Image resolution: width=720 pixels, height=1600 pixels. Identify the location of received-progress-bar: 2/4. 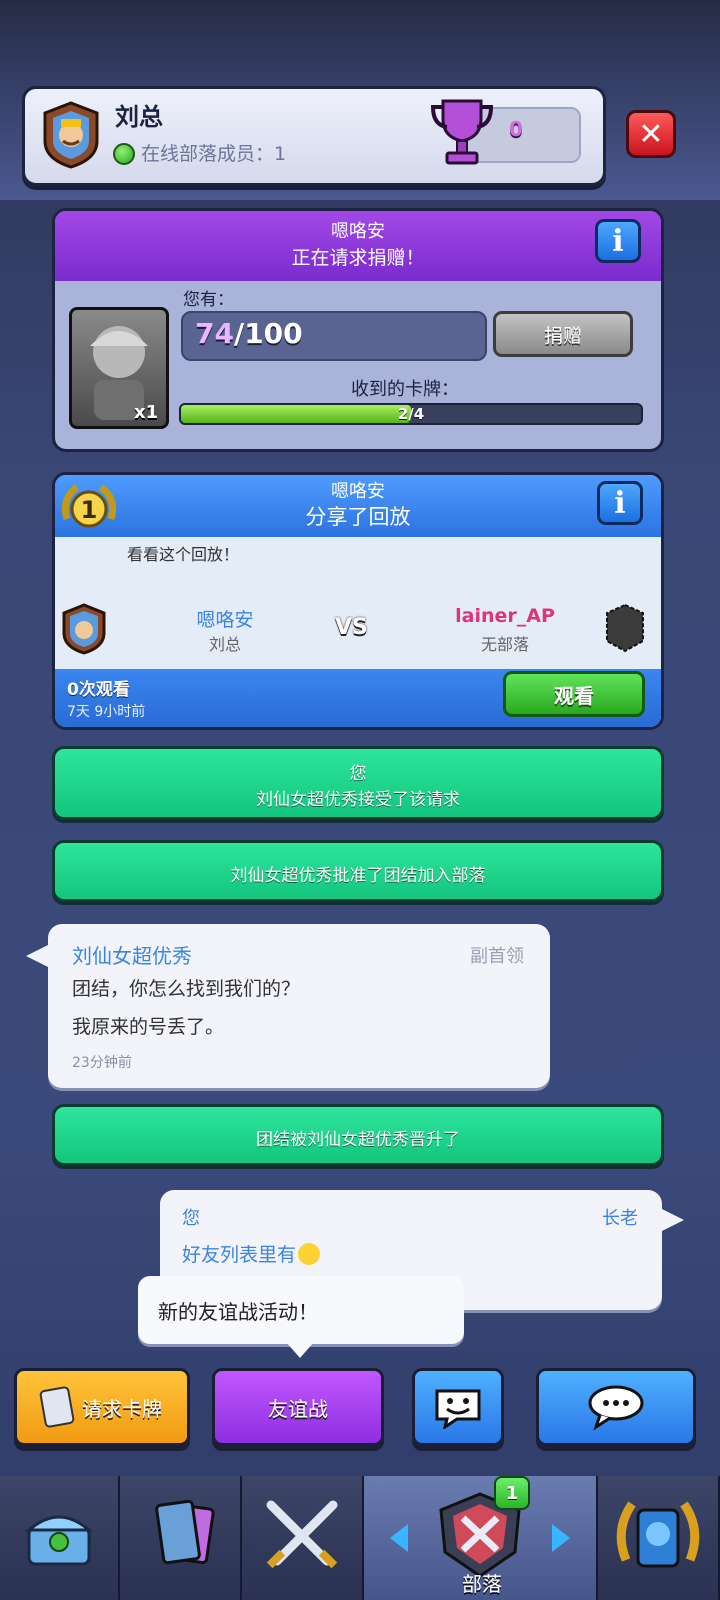
(411, 414).